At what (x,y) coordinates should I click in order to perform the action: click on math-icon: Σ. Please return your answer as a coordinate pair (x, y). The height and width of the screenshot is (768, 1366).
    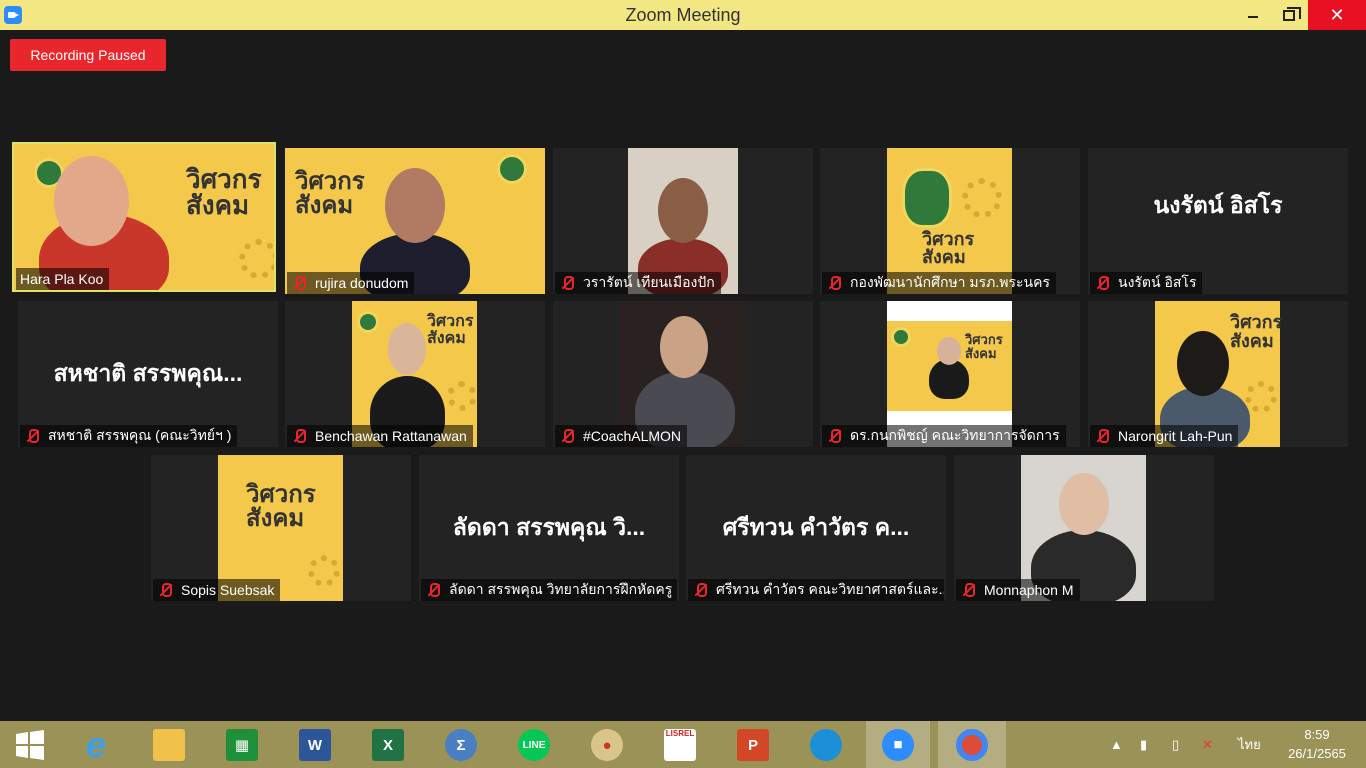
    Looking at the image, I should click on (461, 745).